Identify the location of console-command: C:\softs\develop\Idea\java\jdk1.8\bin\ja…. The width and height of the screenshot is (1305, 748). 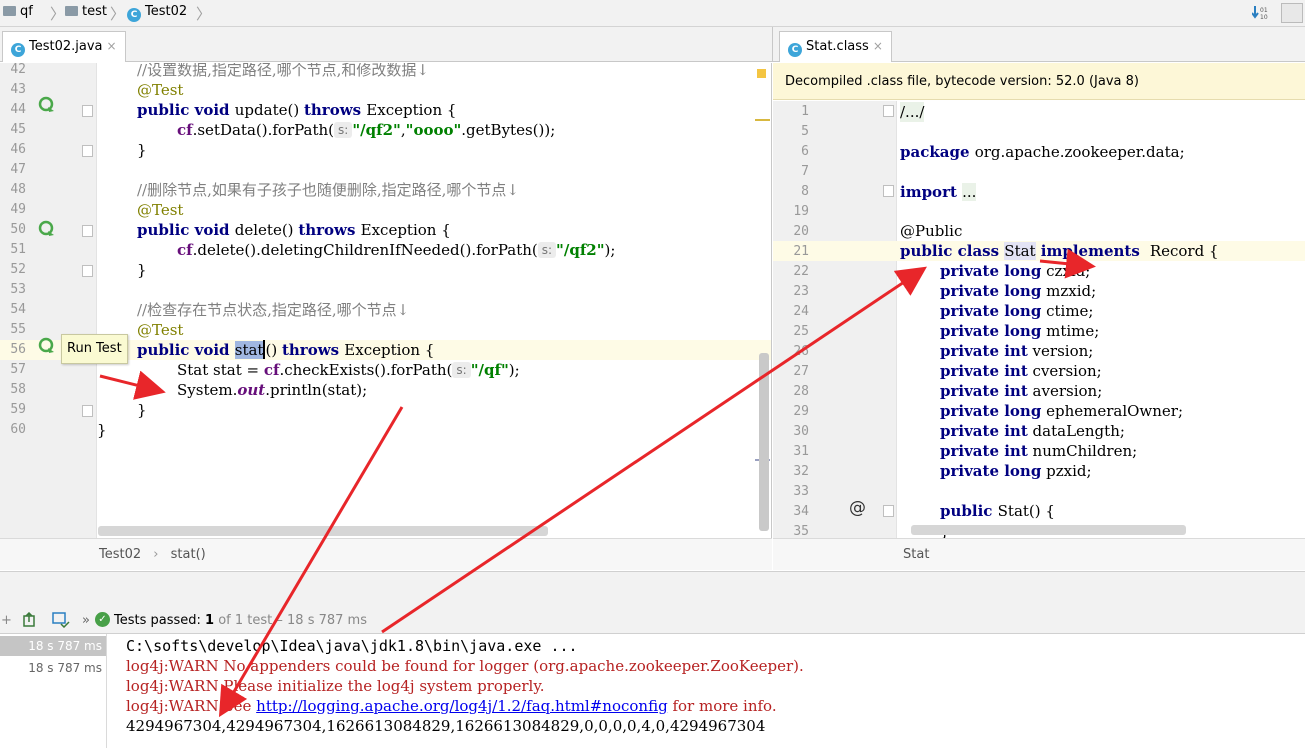
(352, 646).